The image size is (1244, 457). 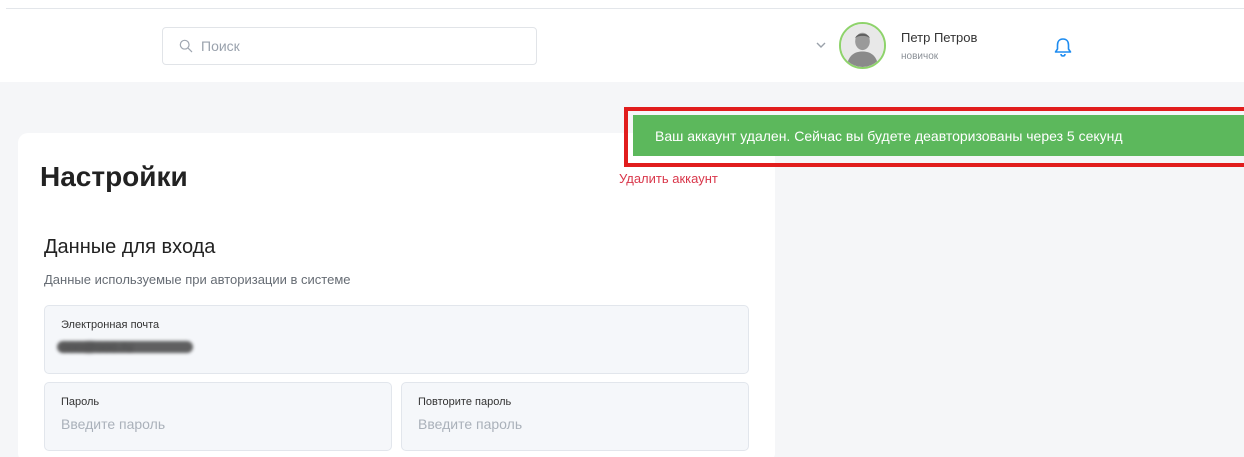 What do you see at coordinates (130, 247) in the screenshot?
I see `section-title: Данные для входа` at bounding box center [130, 247].